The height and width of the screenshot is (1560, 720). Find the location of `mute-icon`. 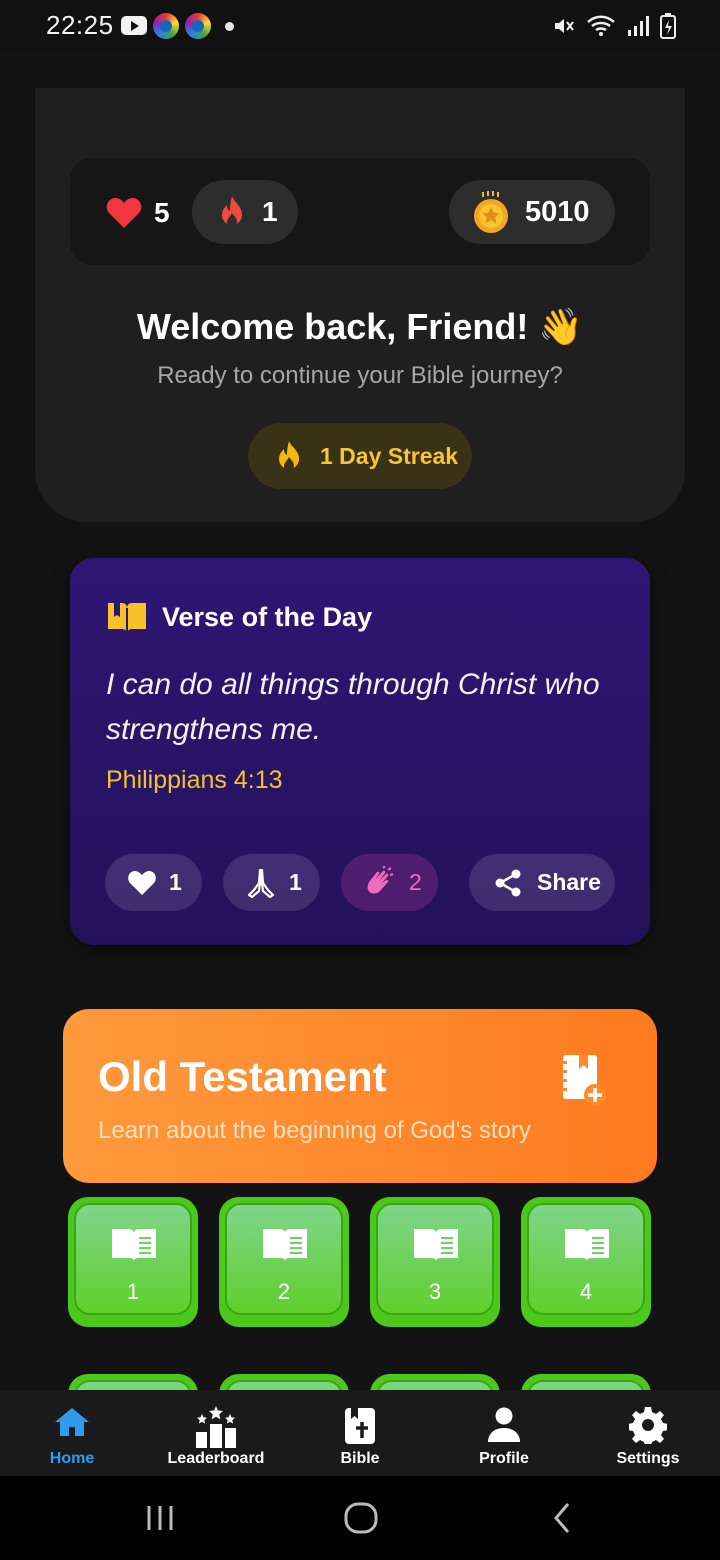

mute-icon is located at coordinates (564, 26).